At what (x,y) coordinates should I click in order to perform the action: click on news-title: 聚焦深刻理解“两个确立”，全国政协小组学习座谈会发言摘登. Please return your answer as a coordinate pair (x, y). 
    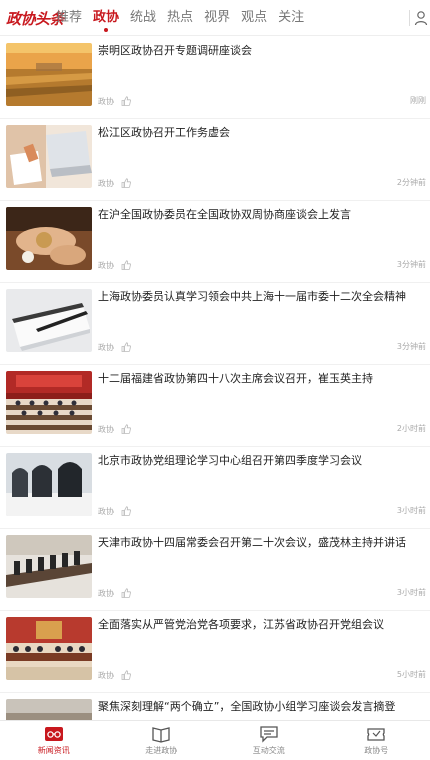
    Looking at the image, I should click on (261, 706).